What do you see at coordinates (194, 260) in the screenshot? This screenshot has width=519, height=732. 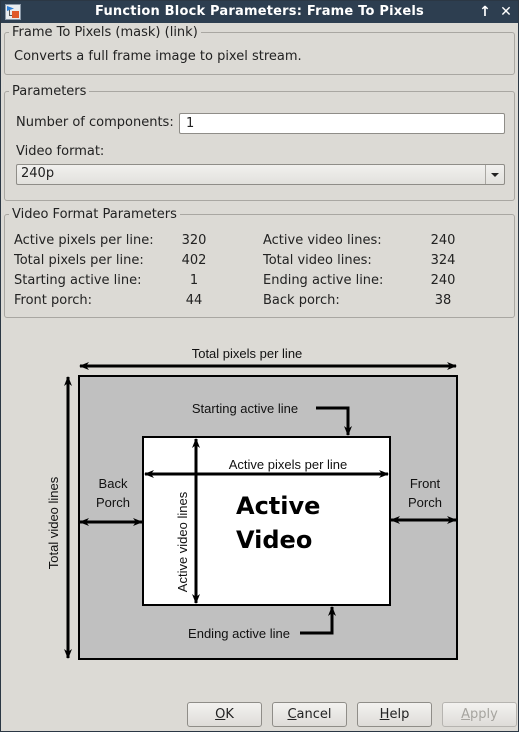 I see `total-pixels-per-line-value: 402` at bounding box center [194, 260].